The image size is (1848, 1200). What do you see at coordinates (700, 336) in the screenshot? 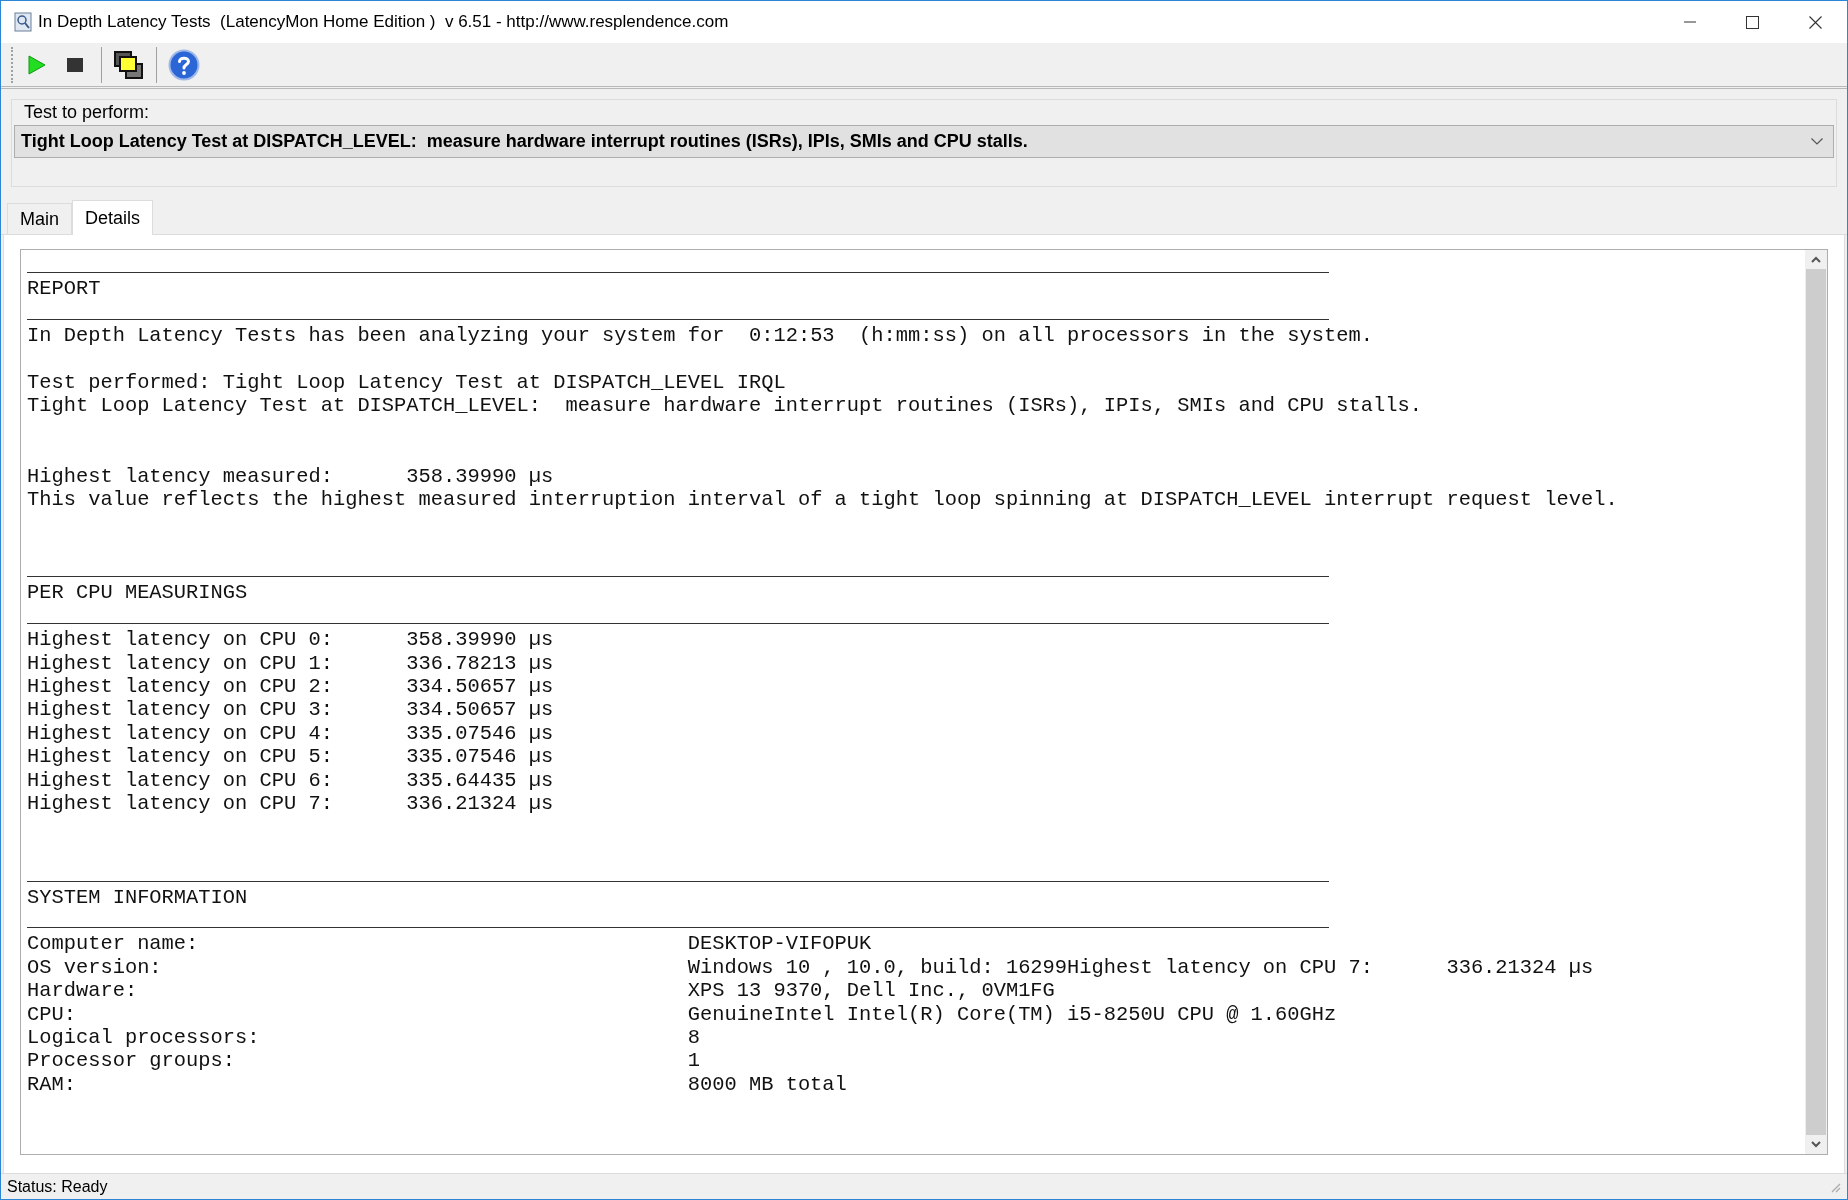
I see `report-line: In Depth Latency Tests has been analyzing your system for 0:12:53 (h:mm:ss) on all processors in the system.` at bounding box center [700, 336].